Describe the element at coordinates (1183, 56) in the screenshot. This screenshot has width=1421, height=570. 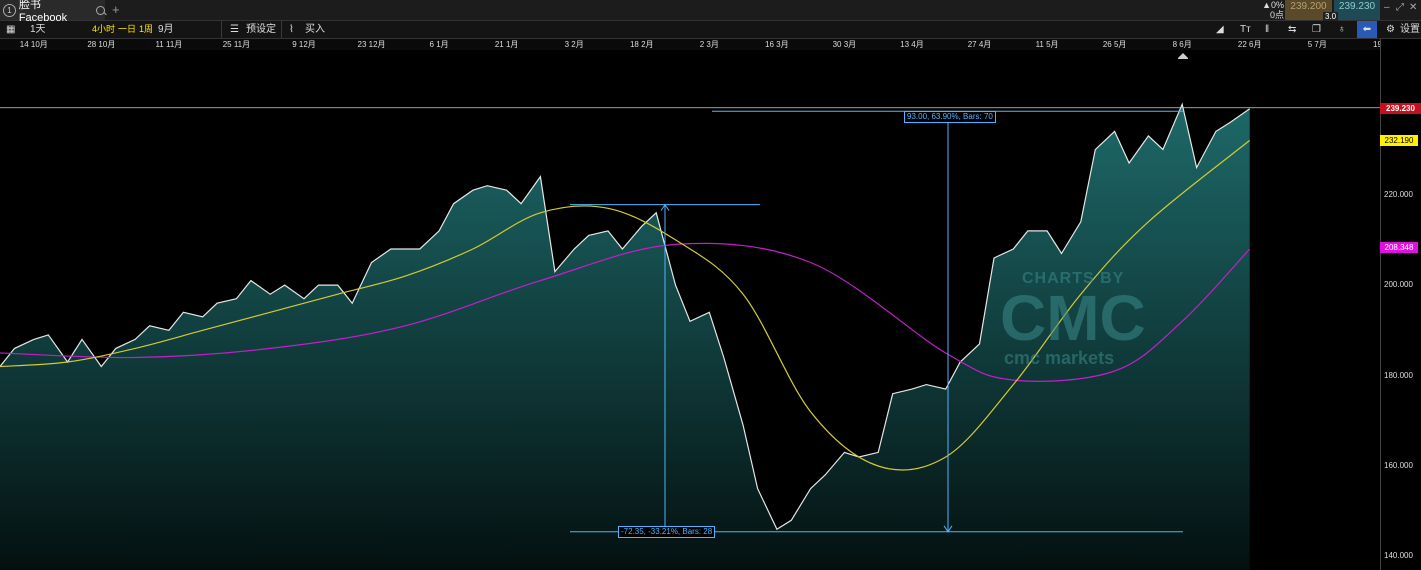
I see `current-bar-marker` at that location.